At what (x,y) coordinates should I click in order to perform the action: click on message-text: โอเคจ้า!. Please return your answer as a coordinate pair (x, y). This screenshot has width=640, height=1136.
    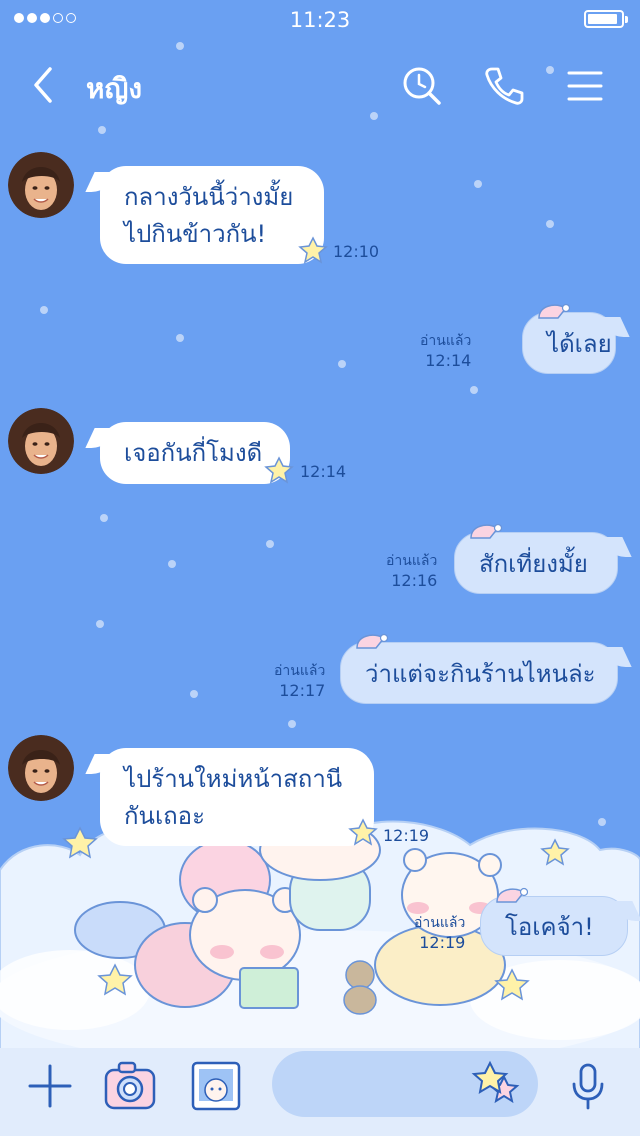
    Looking at the image, I should click on (549, 927).